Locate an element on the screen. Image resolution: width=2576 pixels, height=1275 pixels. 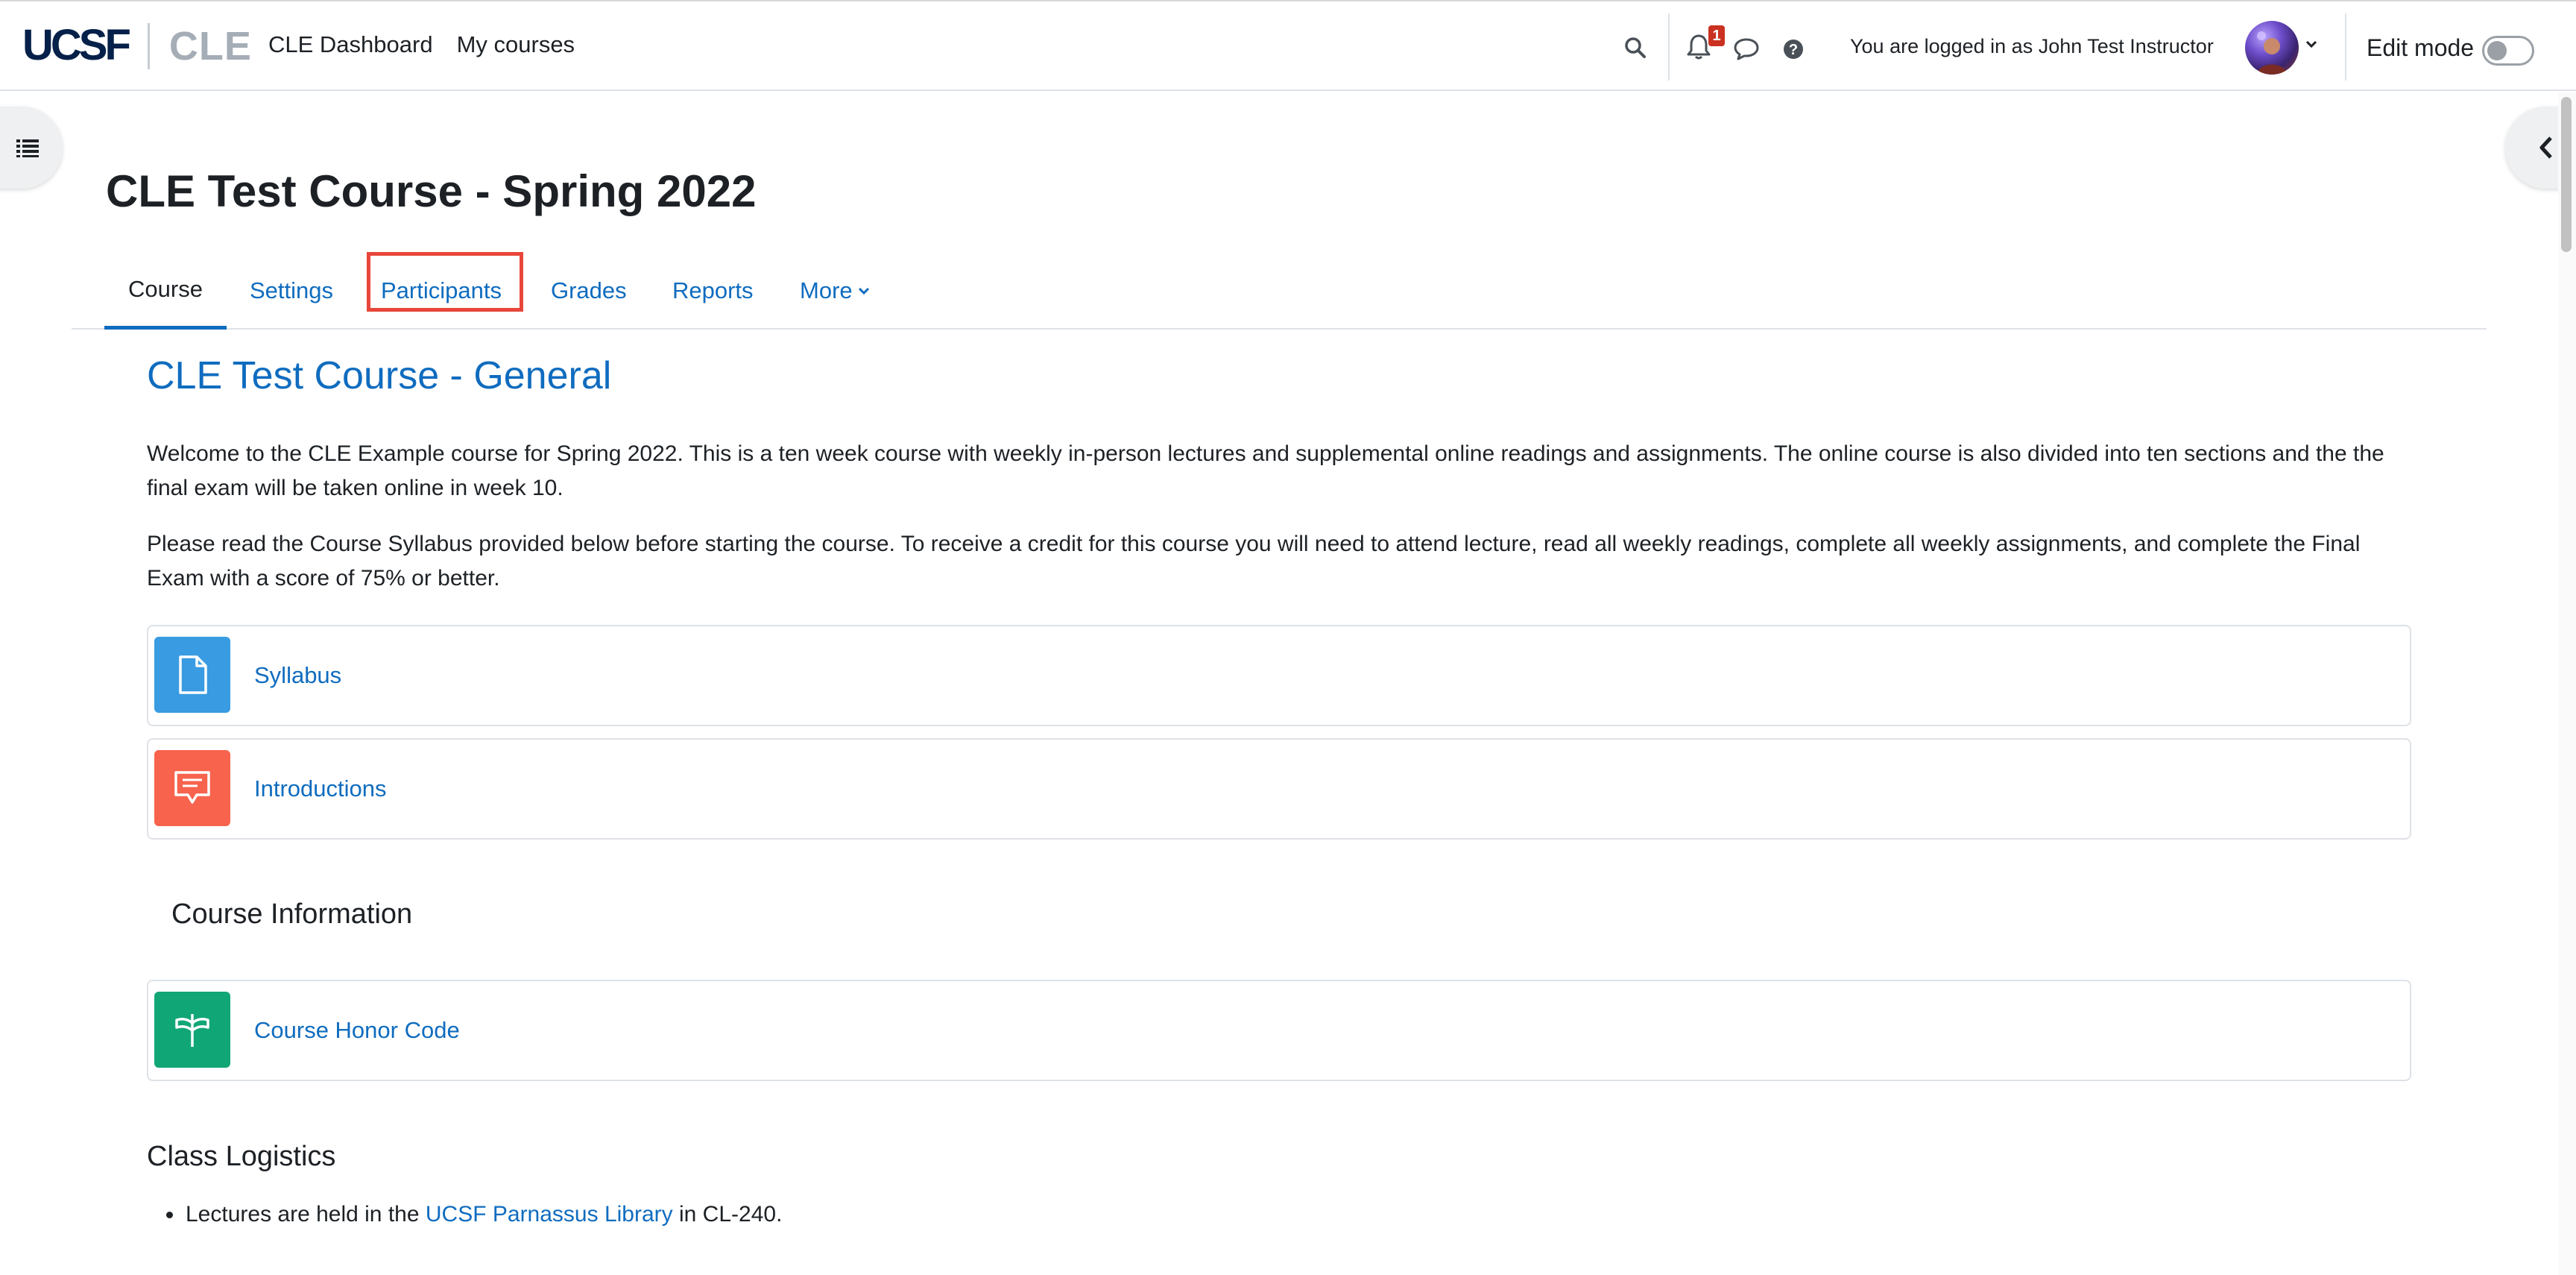
primary-navigation: CLE Dashboard My courses is located at coordinates (422, 44).